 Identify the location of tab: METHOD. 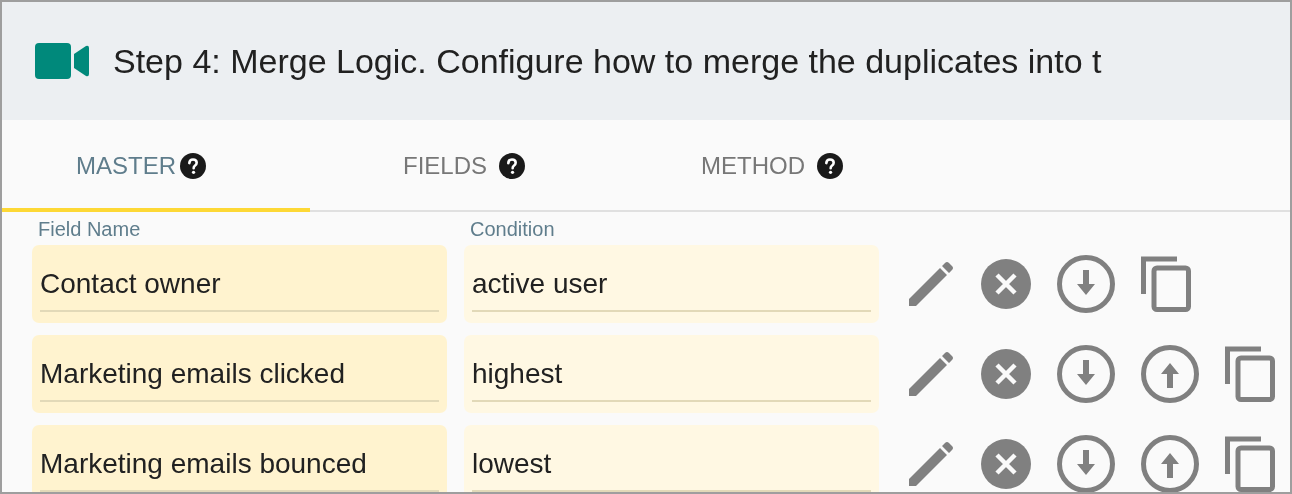
(772, 166).